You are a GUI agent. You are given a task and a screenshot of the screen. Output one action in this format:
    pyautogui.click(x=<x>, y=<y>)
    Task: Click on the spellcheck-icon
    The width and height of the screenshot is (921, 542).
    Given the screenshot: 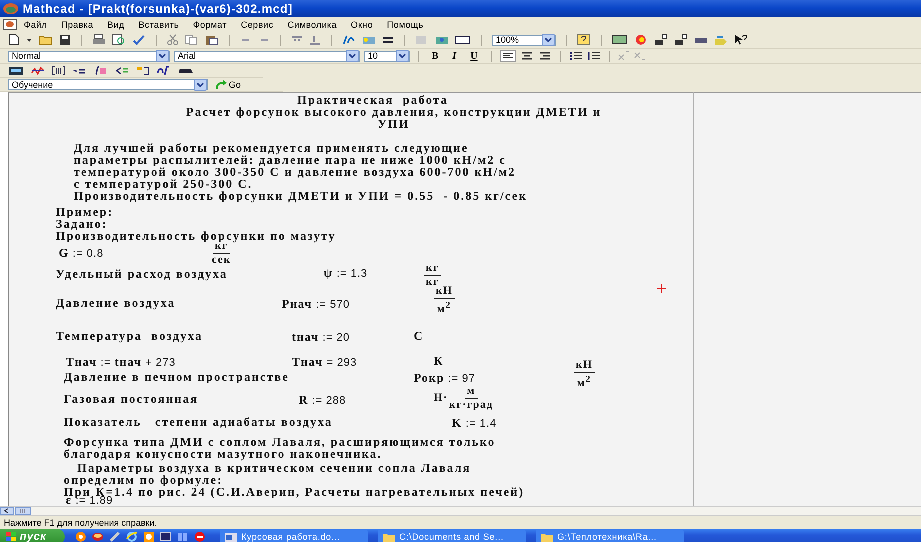 What is the action you would take?
    pyautogui.click(x=139, y=40)
    